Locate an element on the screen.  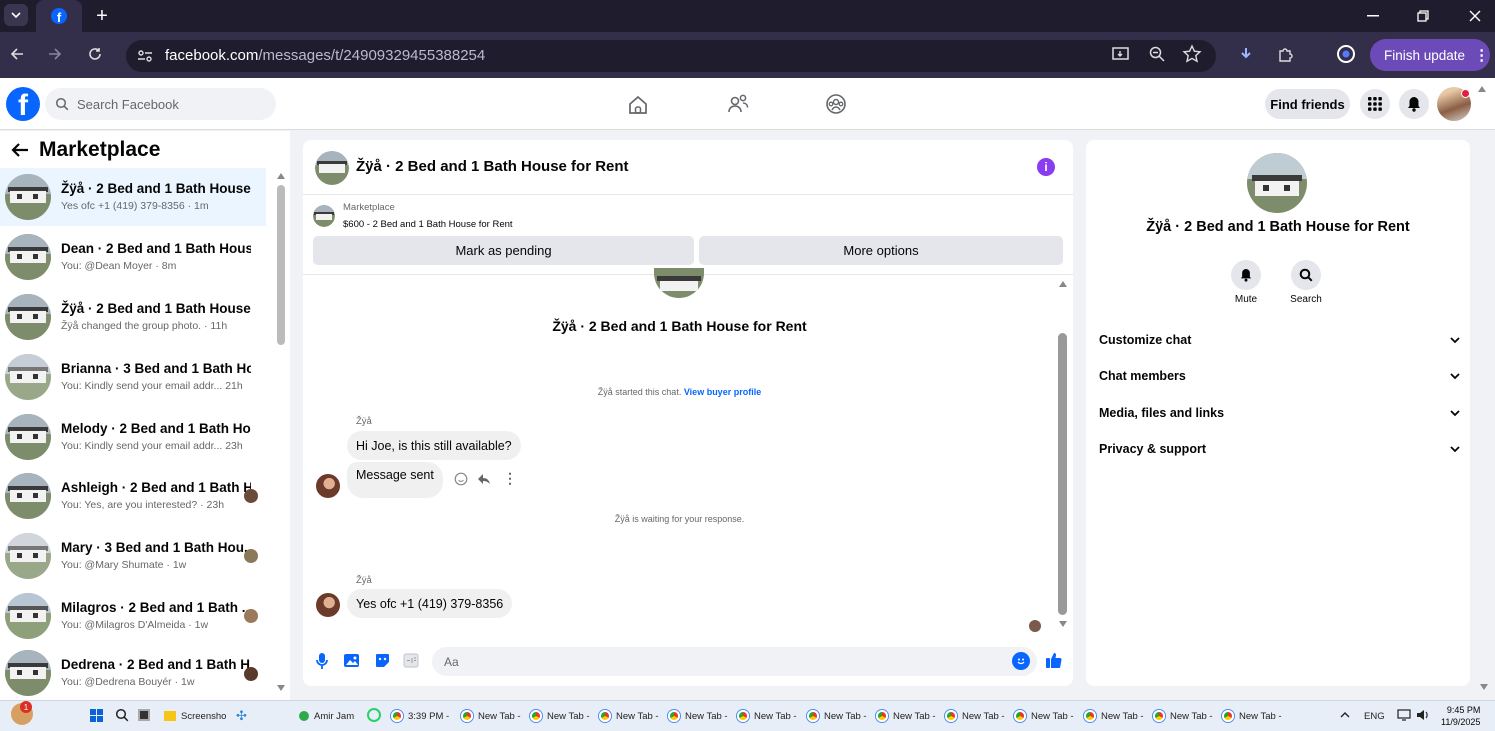
taskbar-search-icon is located at coordinates (122, 715).